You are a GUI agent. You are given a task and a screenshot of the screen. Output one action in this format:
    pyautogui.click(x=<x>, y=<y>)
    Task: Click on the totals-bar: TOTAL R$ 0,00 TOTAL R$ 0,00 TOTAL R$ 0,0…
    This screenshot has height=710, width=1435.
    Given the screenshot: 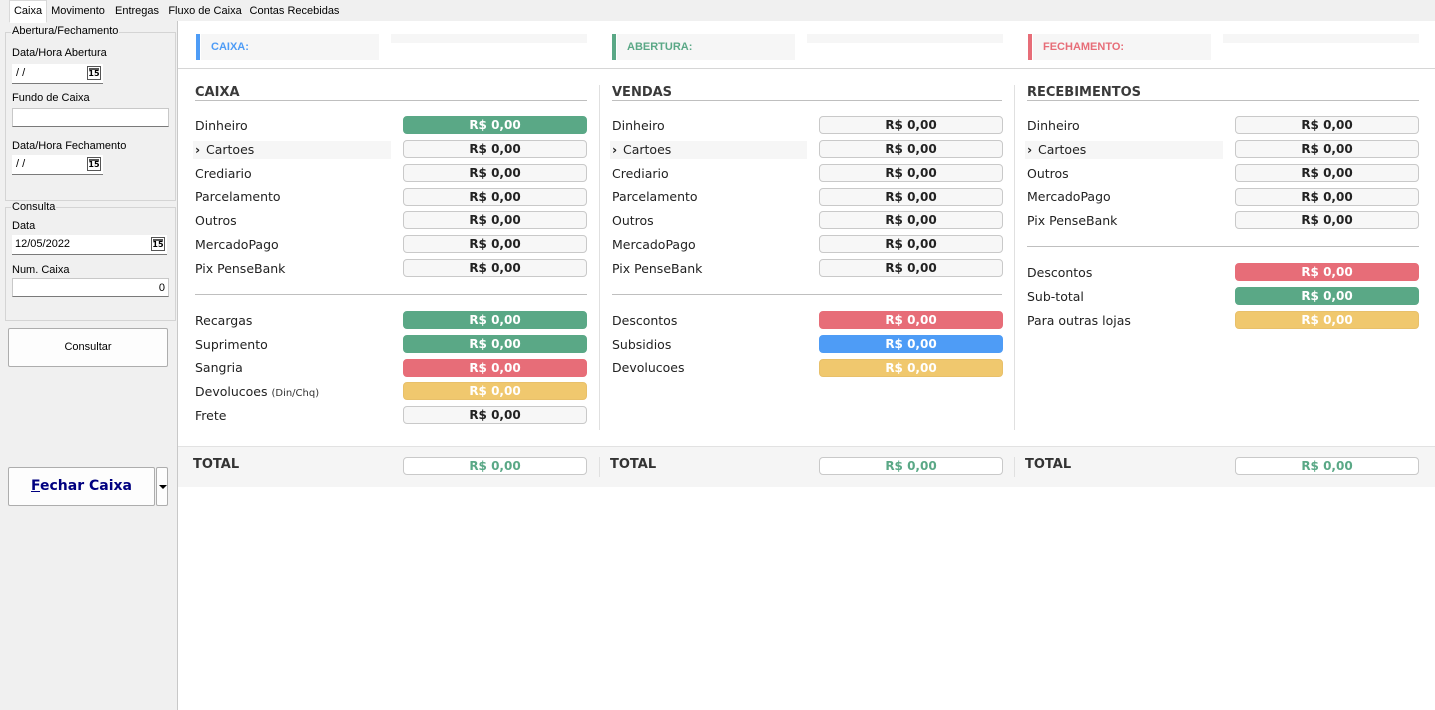 What is the action you would take?
    pyautogui.click(x=806, y=466)
    